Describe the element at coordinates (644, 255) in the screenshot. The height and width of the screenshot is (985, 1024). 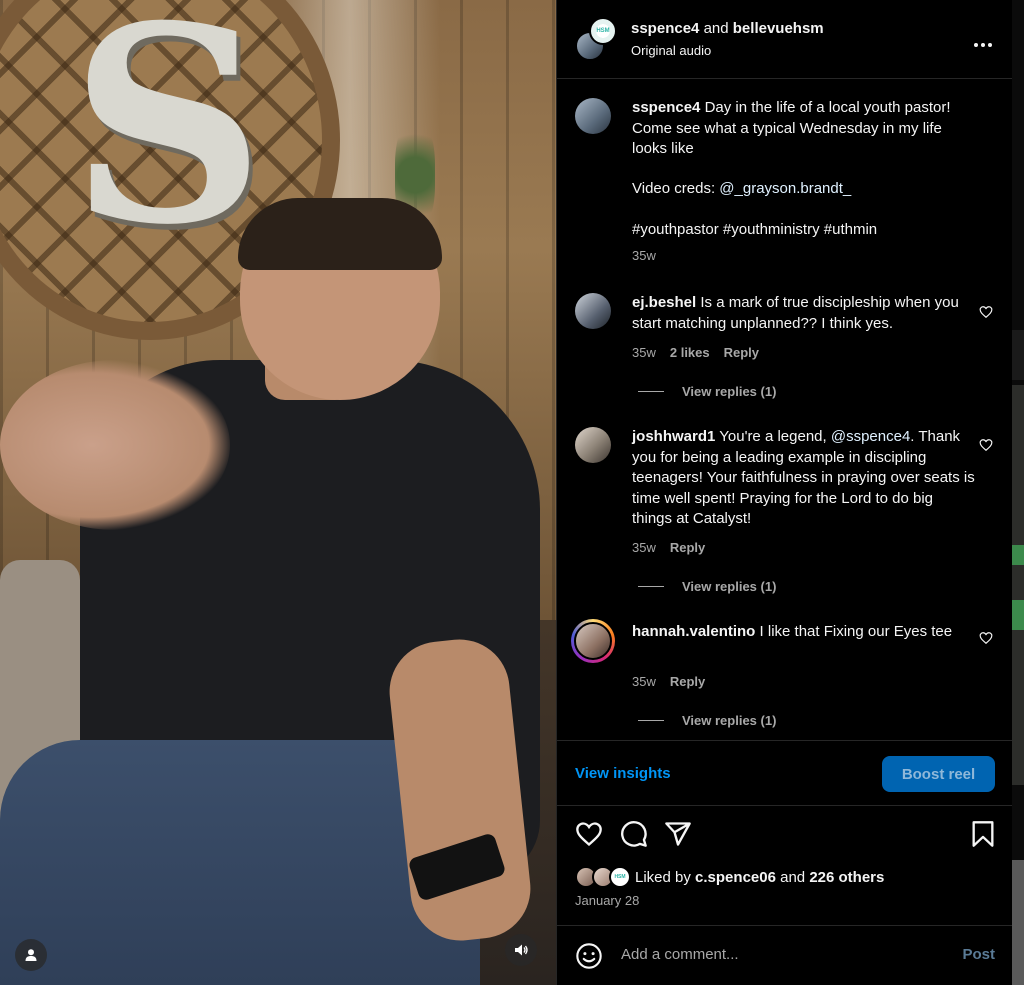
I see `caption-time: 35w` at that location.